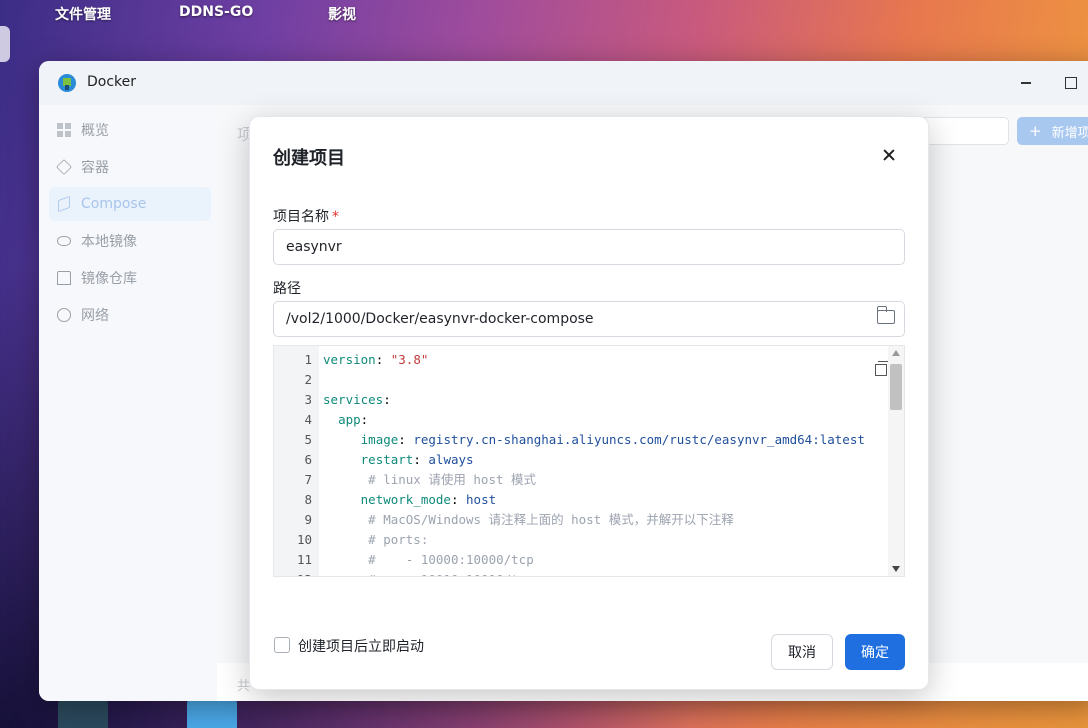 The height and width of the screenshot is (728, 1088). What do you see at coordinates (309, 158) in the screenshot?
I see `dialog-title: 创建项目` at bounding box center [309, 158].